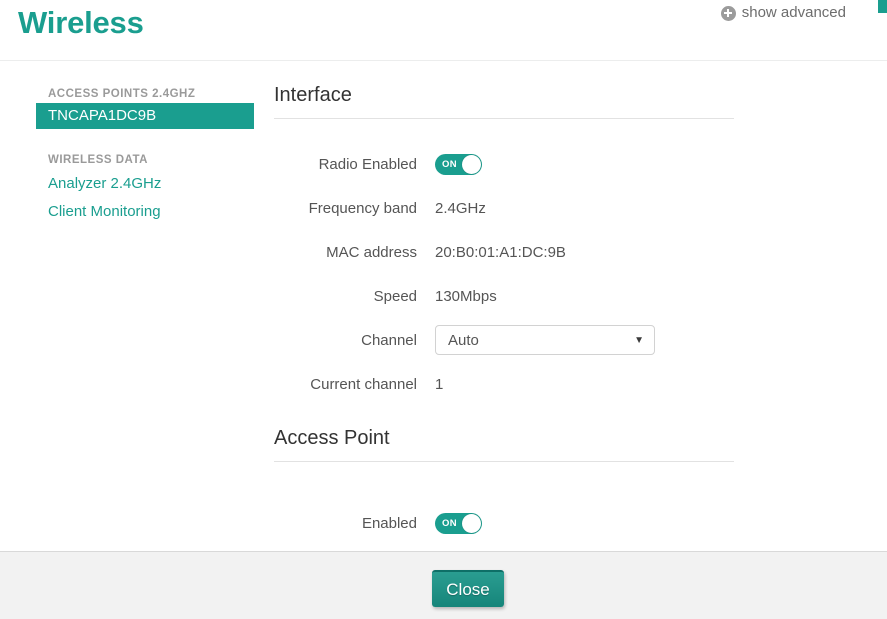 The image size is (887, 619). I want to click on plus-circle-icon, so click(728, 13).